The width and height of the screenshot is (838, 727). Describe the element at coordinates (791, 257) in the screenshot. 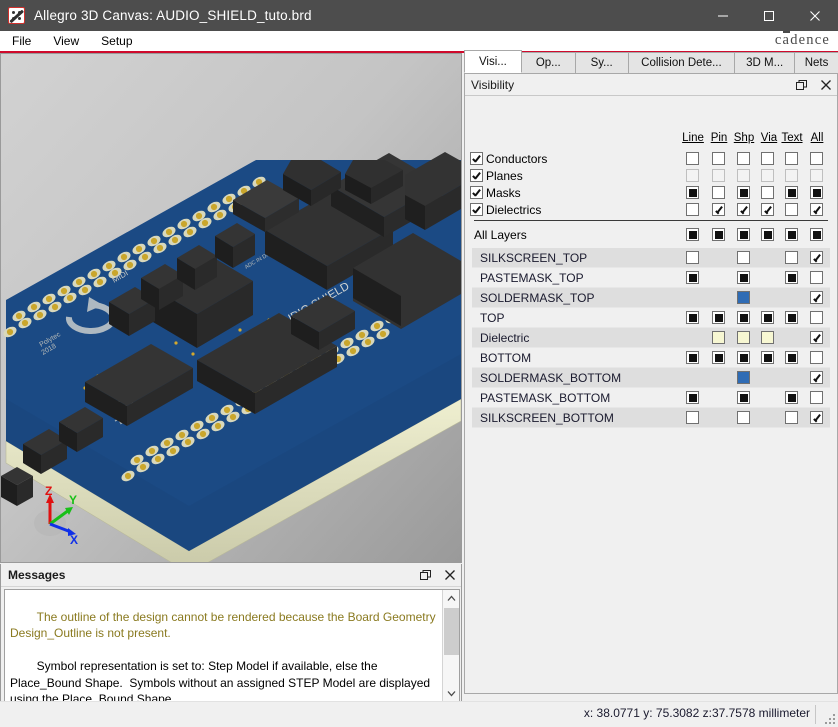

I see `silkscreen-top-text-checkbox` at that location.